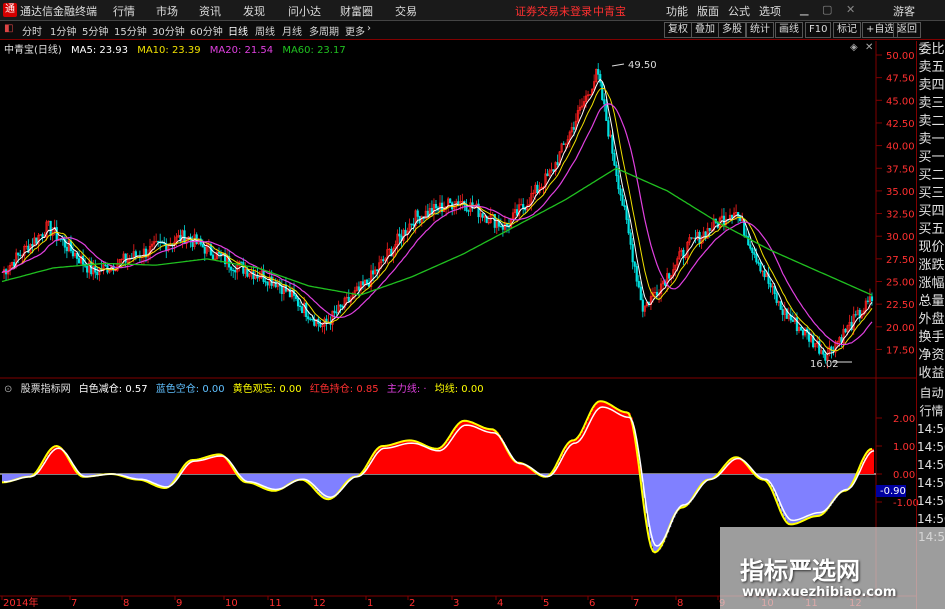 The width and height of the screenshot is (945, 609). I want to click on indicator-settings-icon: ⊙, so click(8, 389).